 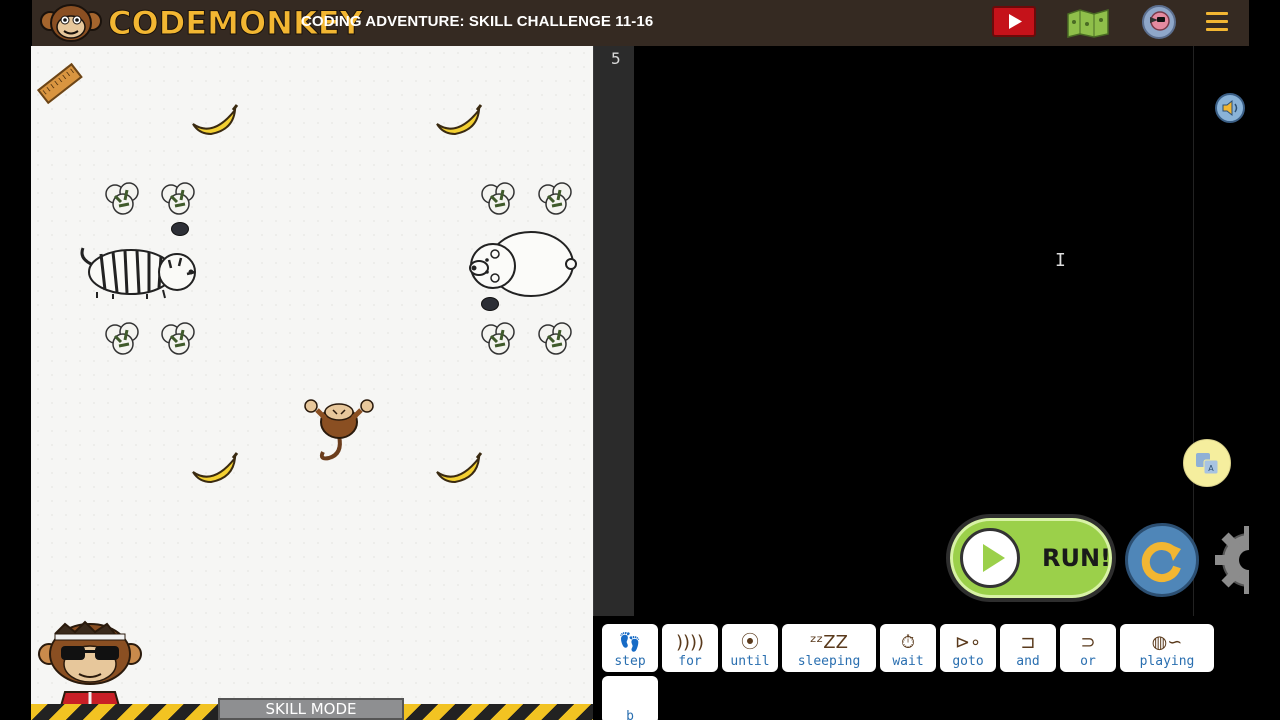 I want to click on text-cursor-icon: I, so click(x=1060, y=260).